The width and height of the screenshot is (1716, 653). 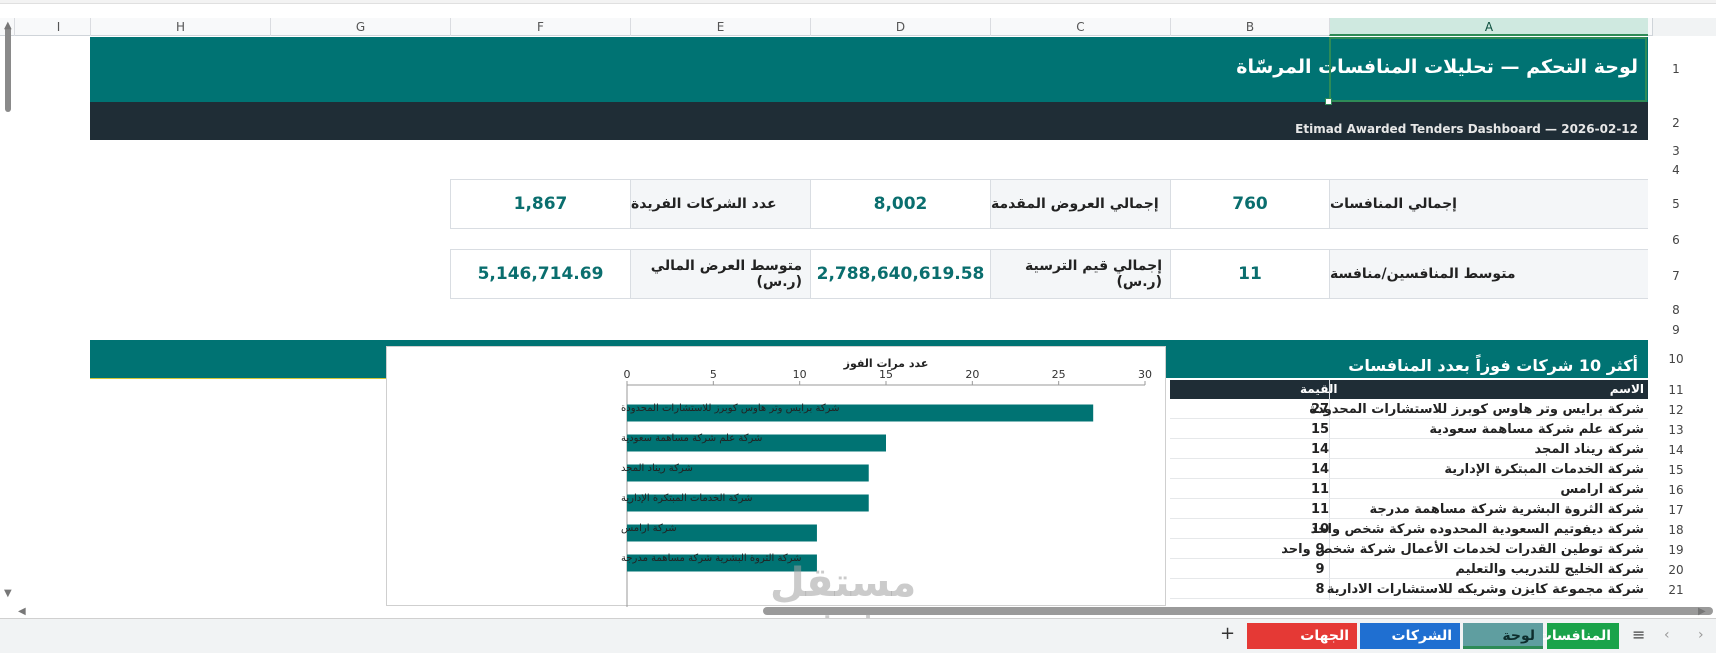 What do you see at coordinates (180, 27) in the screenshot?
I see `col-header-h: H` at bounding box center [180, 27].